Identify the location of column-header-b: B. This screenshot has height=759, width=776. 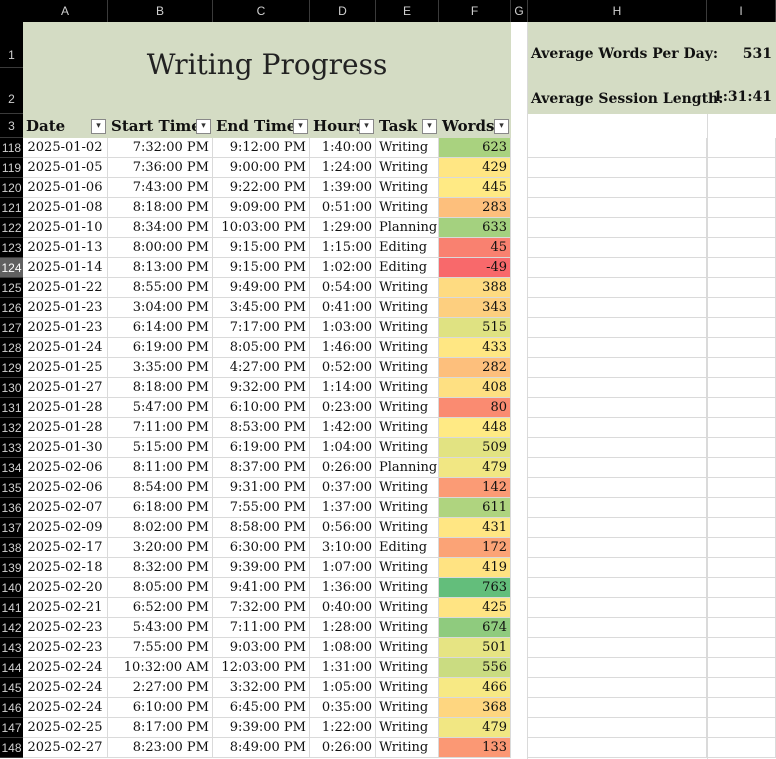
(160, 11).